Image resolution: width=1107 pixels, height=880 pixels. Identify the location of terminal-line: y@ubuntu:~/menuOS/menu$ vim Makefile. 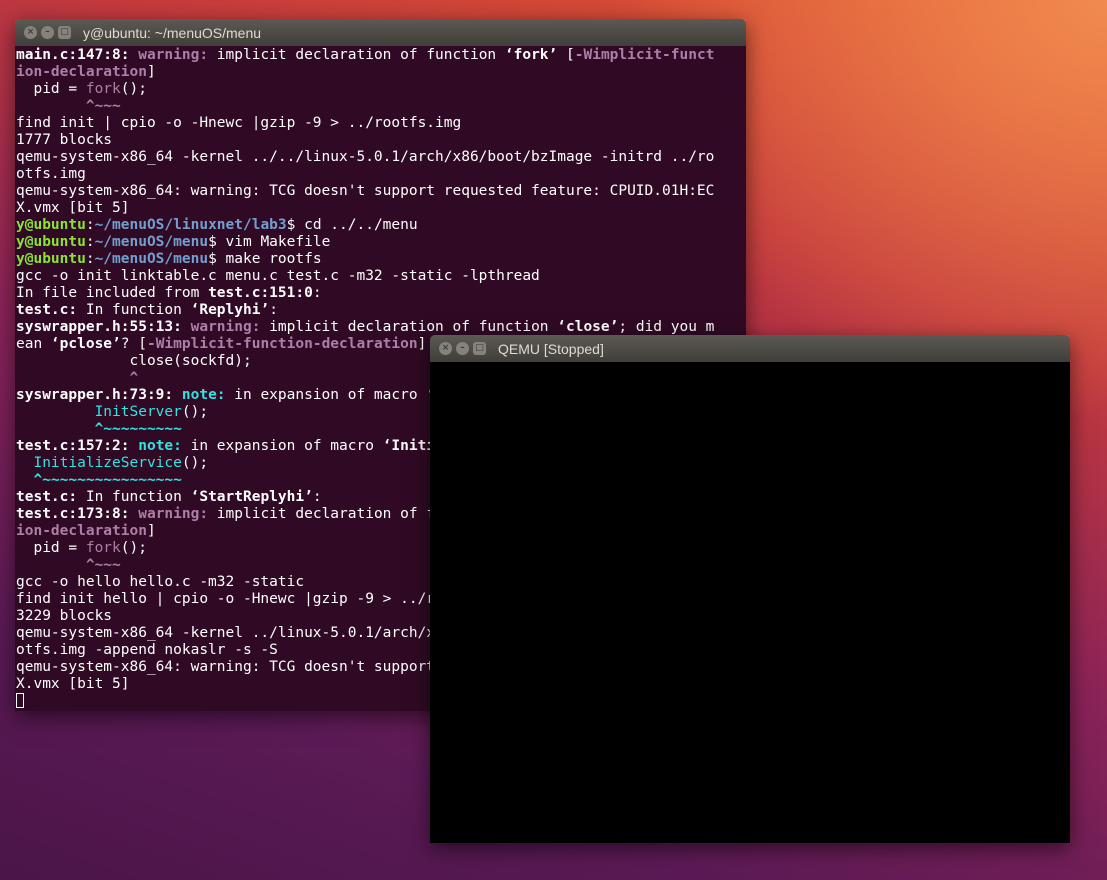
(173, 242).